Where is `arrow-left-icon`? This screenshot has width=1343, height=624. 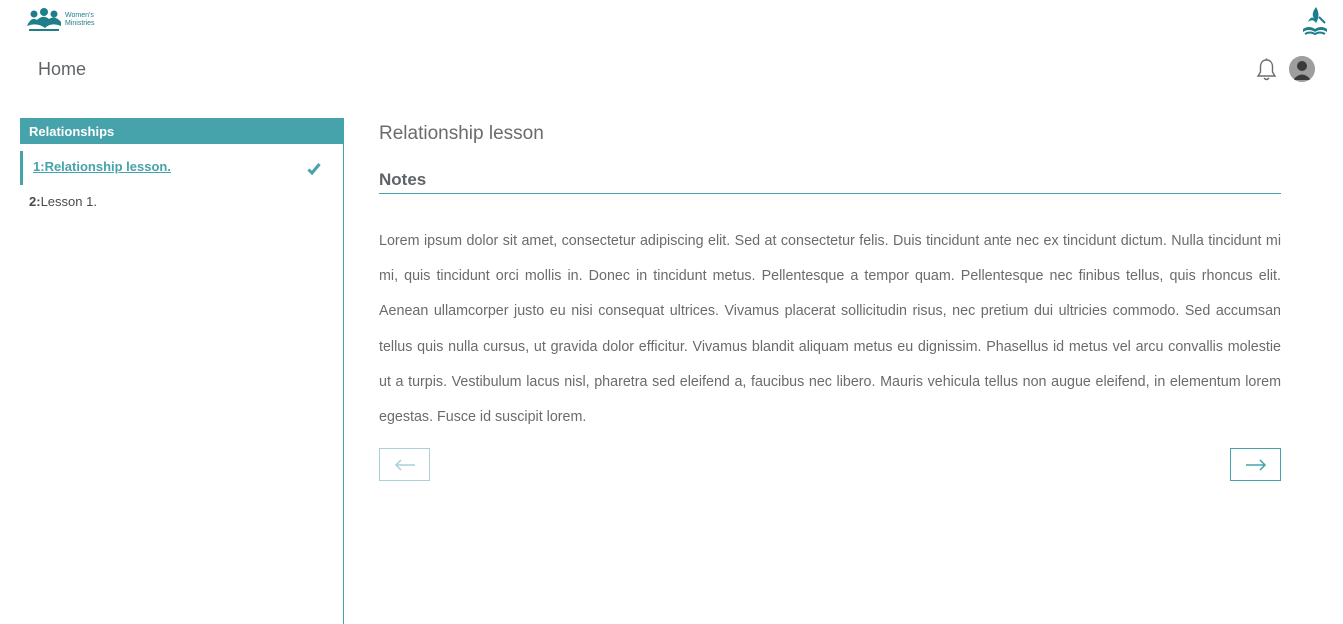
arrow-left-icon is located at coordinates (404, 464).